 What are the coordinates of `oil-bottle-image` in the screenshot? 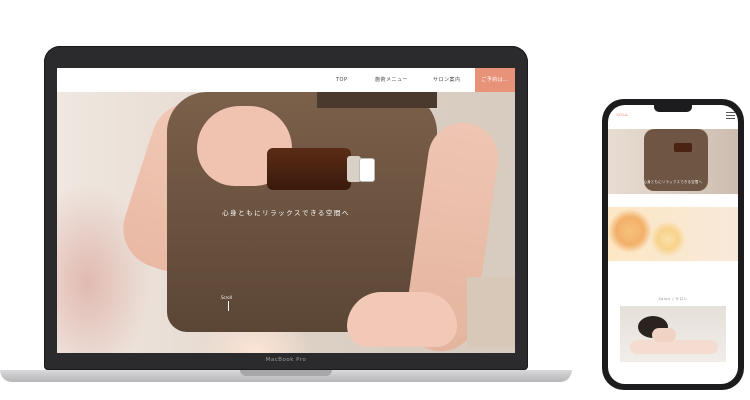 It's located at (309, 169).